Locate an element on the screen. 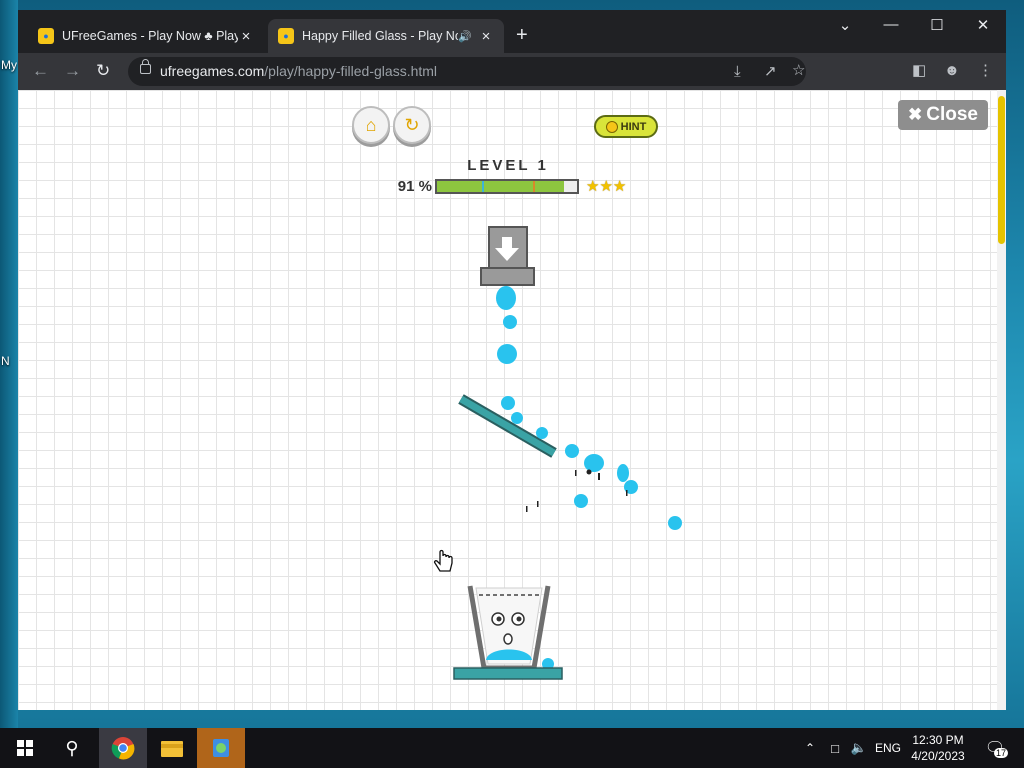 The width and height of the screenshot is (1024, 768). restart-icon: ↻ is located at coordinates (412, 124).